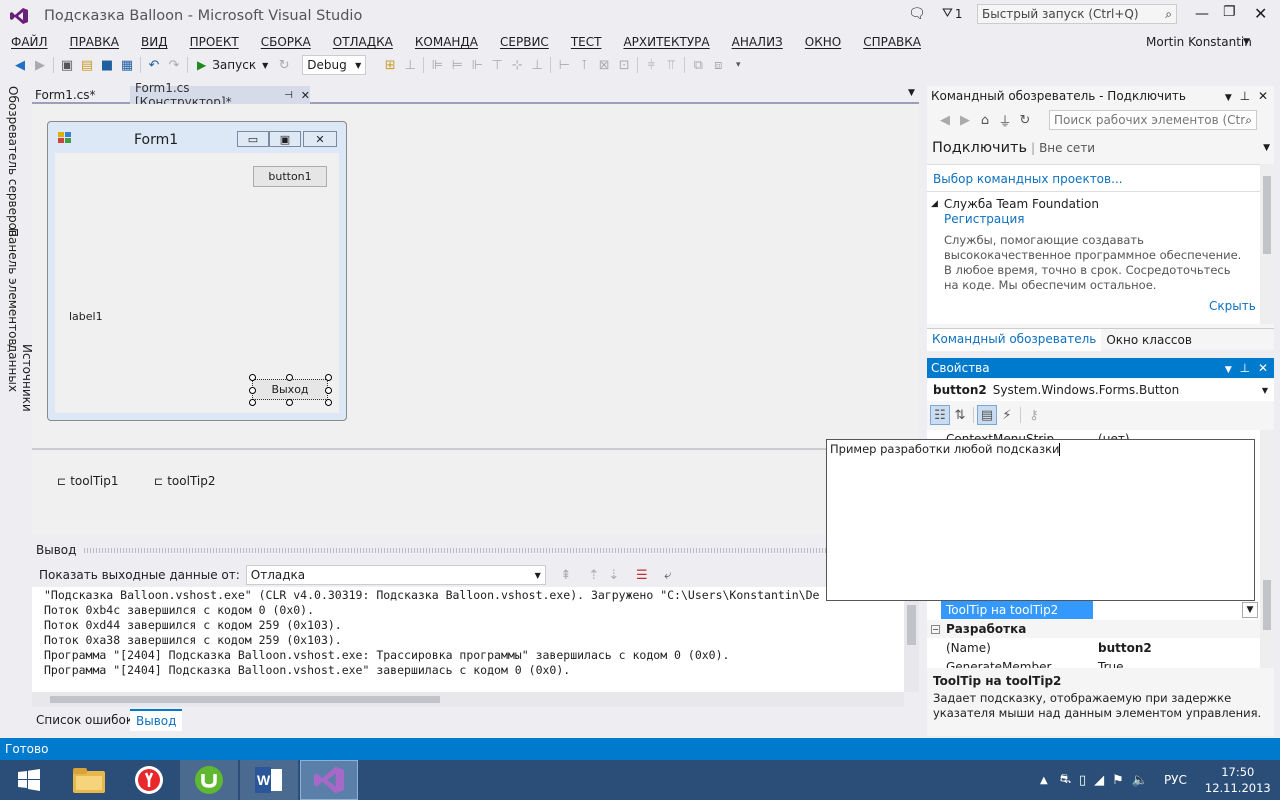 This screenshot has width=1280, height=800. I want to click on tooltip2-component: ⊏ toolTip2, so click(185, 481).